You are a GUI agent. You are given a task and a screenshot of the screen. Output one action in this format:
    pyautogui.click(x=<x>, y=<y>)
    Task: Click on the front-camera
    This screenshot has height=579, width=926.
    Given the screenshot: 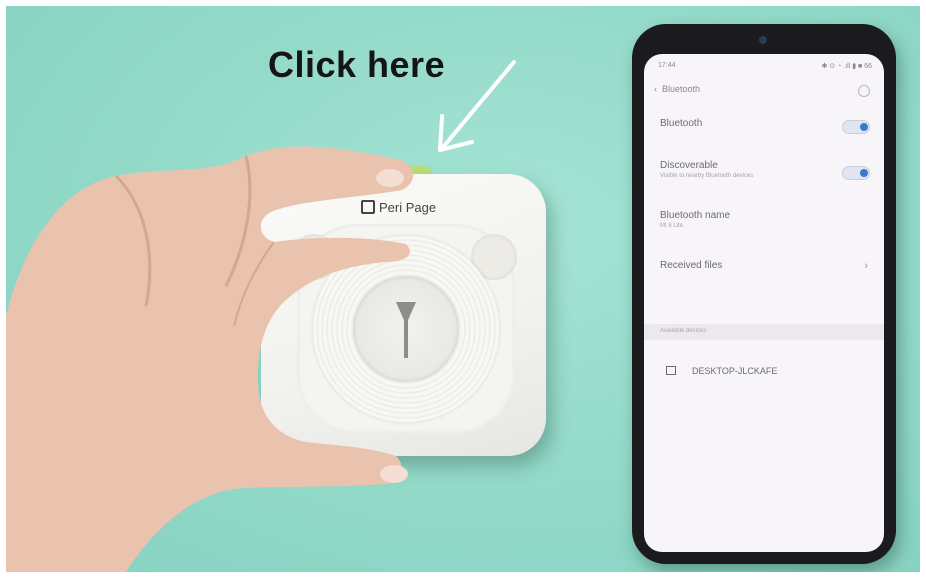 What is the action you would take?
    pyautogui.click(x=763, y=40)
    